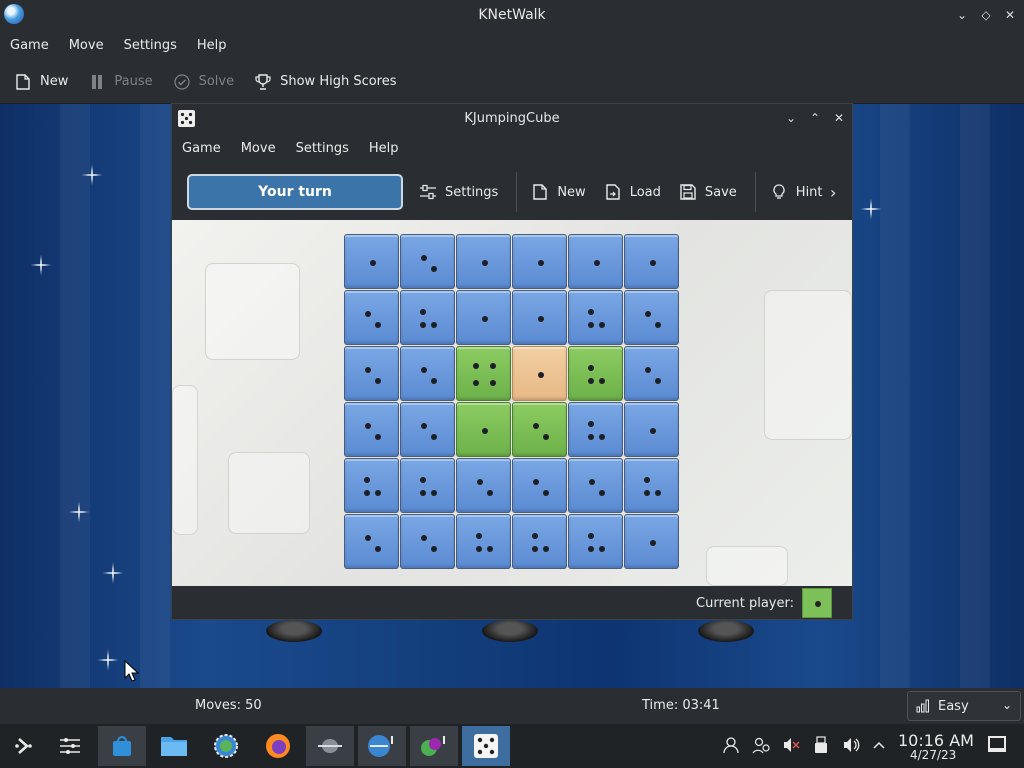  What do you see at coordinates (708, 192) in the screenshot?
I see `save-button: Save` at bounding box center [708, 192].